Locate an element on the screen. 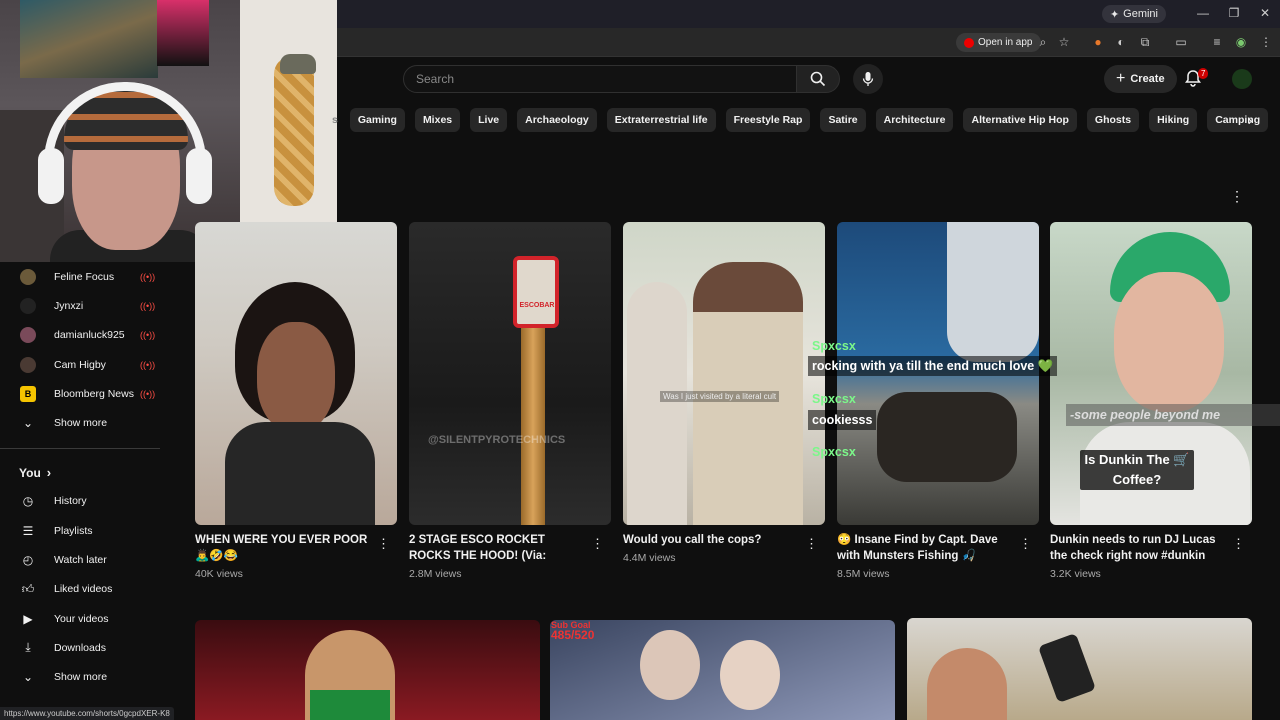 This screenshot has height=720, width=1280. sidebar-subscription: damianluck925 ((•)) is located at coordinates (90, 335).